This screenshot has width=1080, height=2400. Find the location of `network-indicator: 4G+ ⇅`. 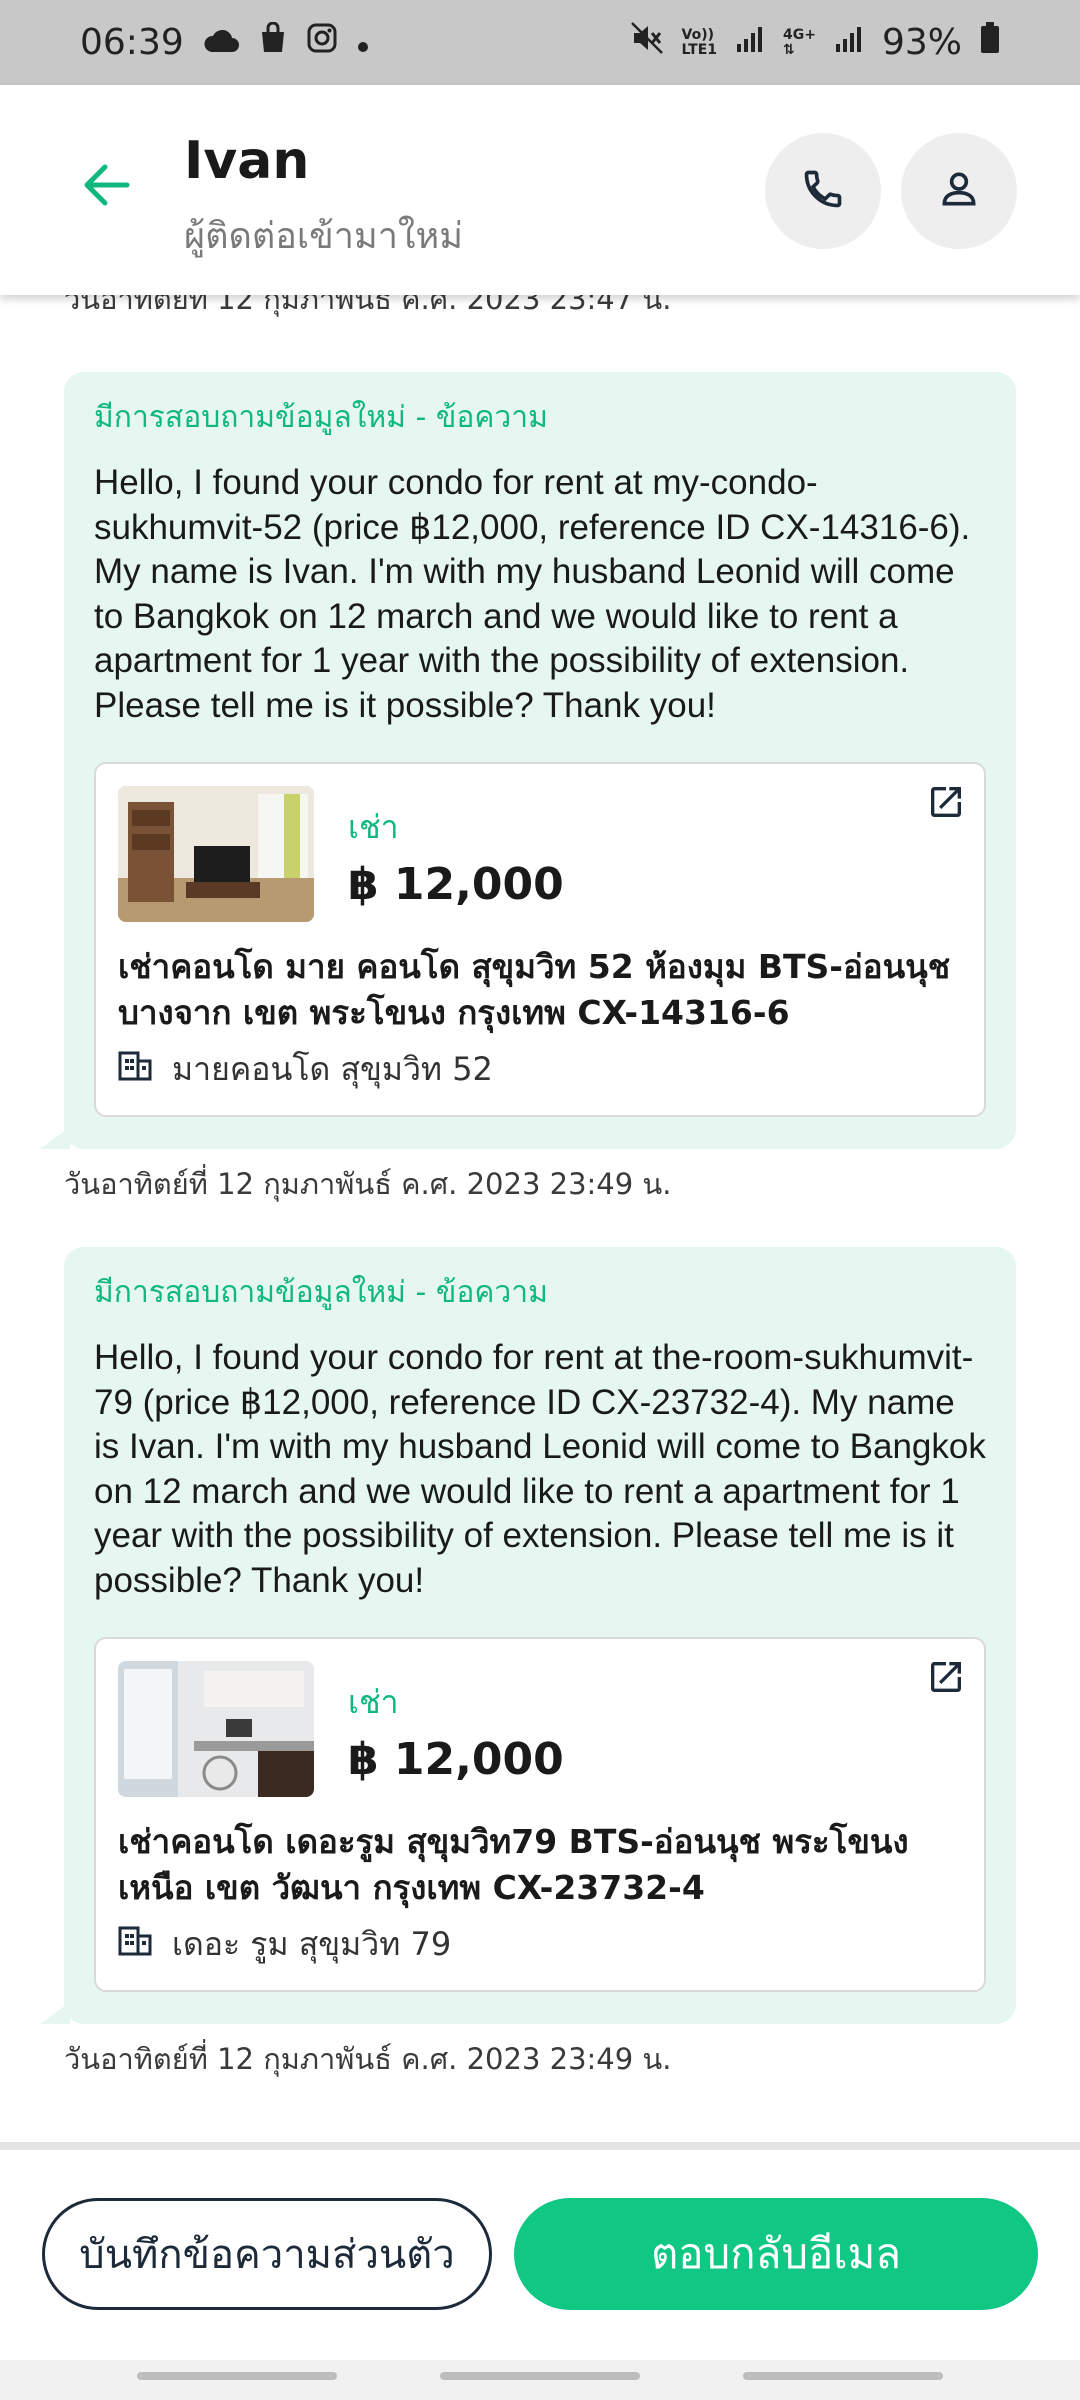

network-indicator: 4G+ ⇅ is located at coordinates (799, 42).